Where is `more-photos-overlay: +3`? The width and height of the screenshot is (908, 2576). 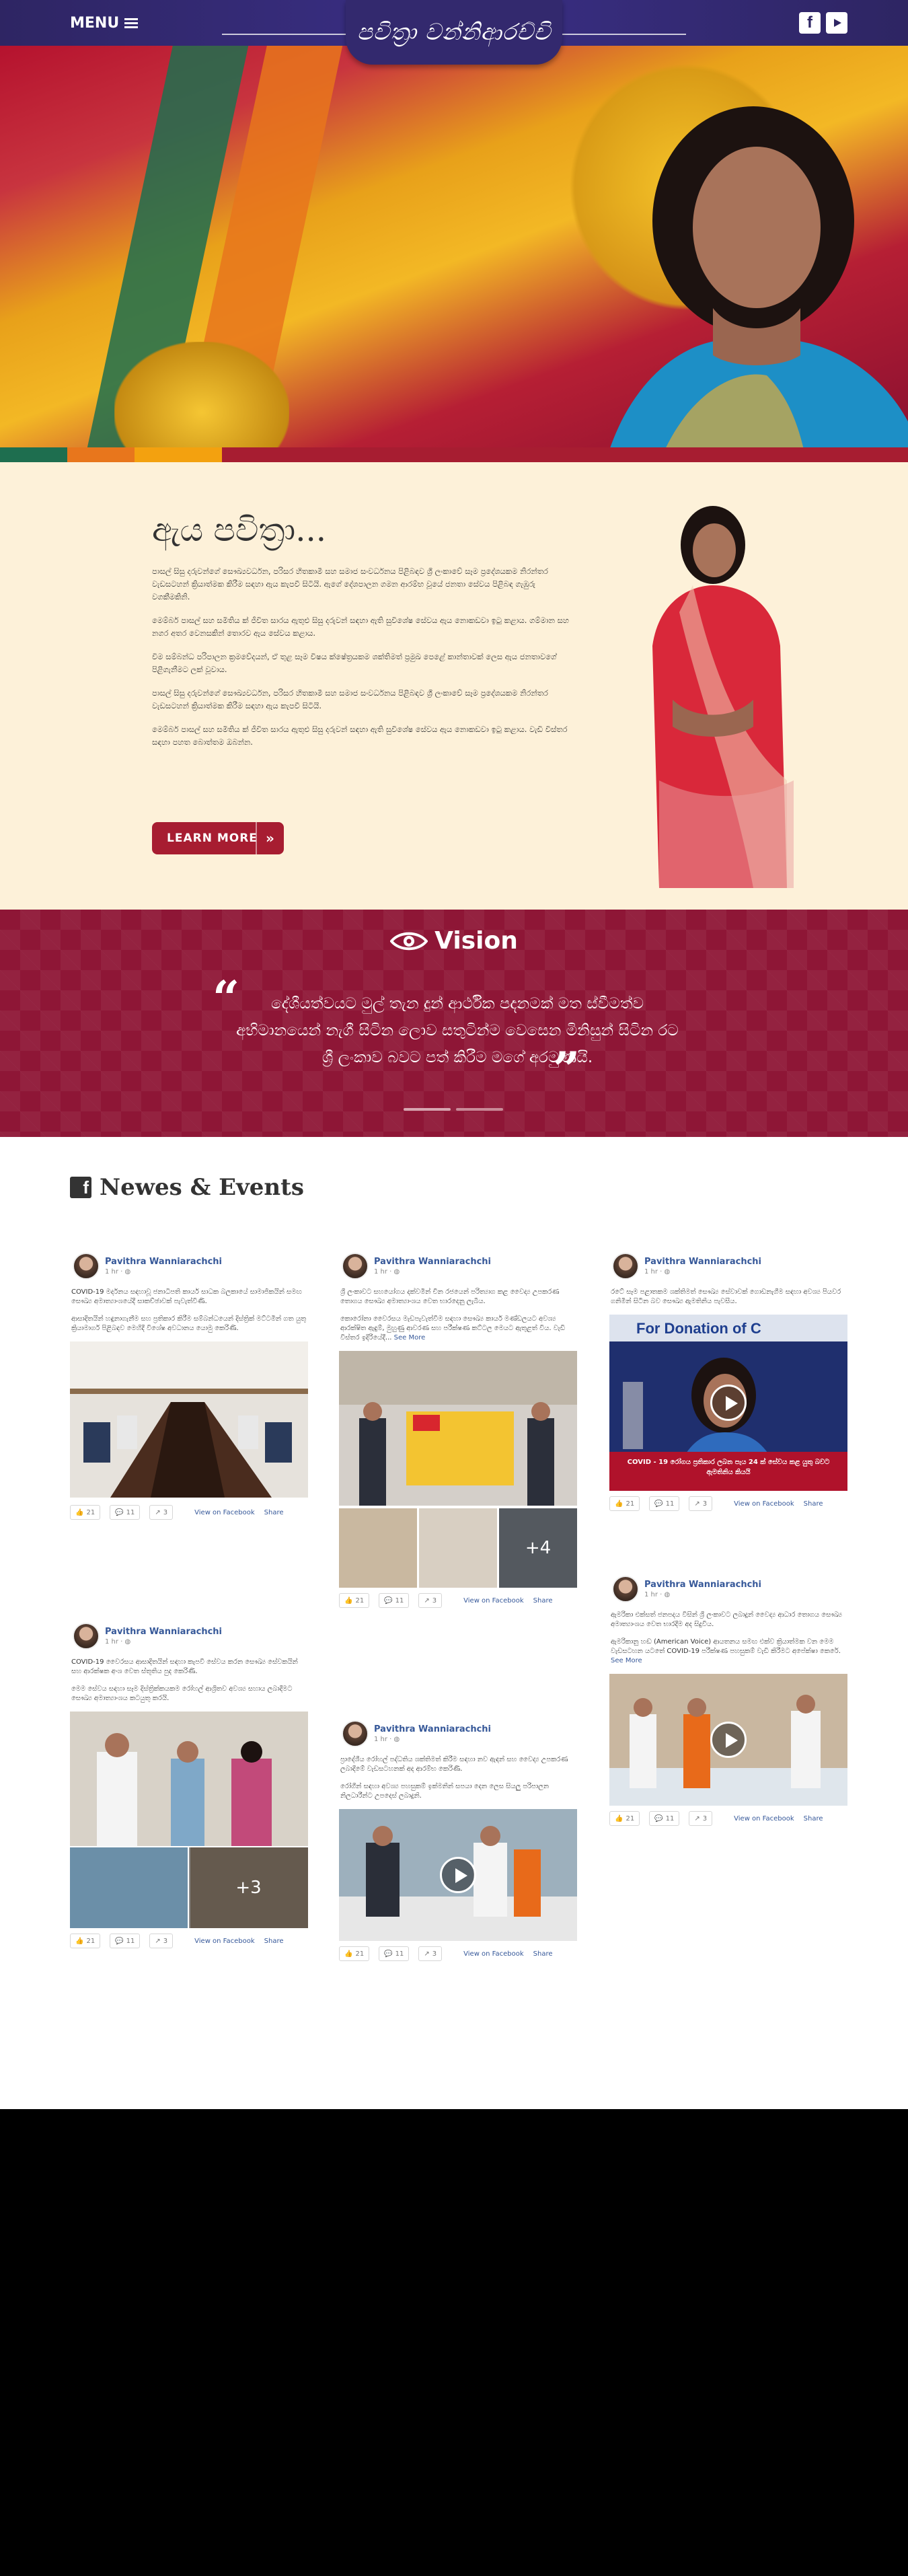
more-photos-overlay: +3 is located at coordinates (248, 1887).